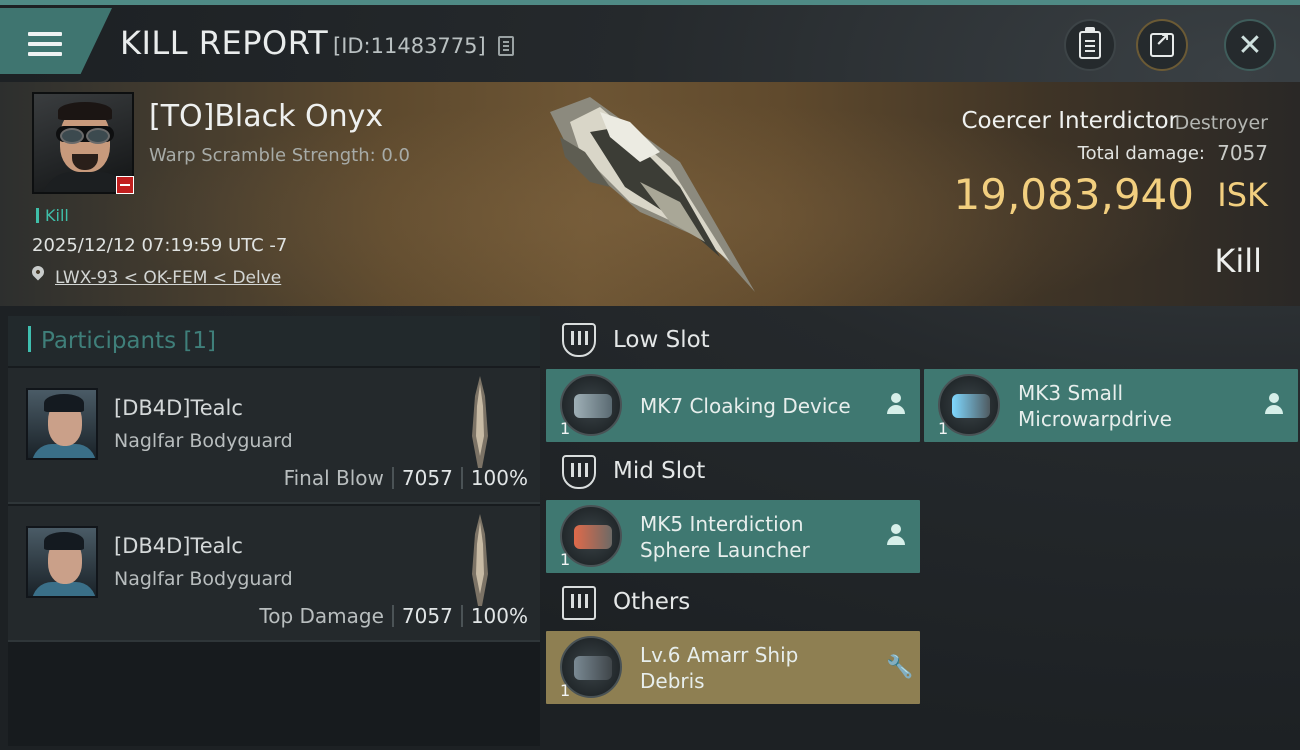  Describe the element at coordinates (725, 550) in the screenshot. I see `item-name-line2: Sphere Launcher` at that location.